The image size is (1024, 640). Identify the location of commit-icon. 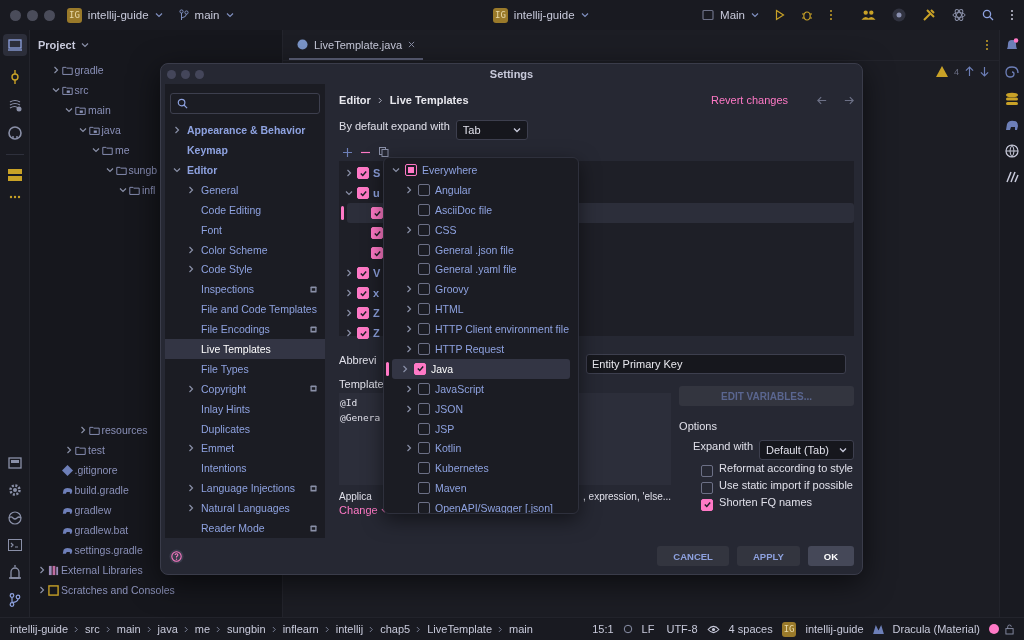
(14, 77).